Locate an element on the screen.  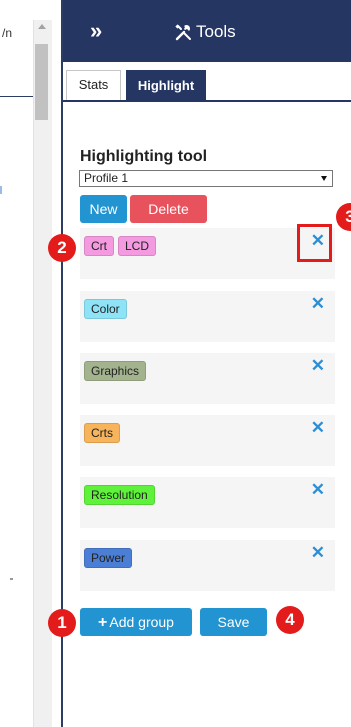
dropdown-arrow-icon is located at coordinates (324, 178).